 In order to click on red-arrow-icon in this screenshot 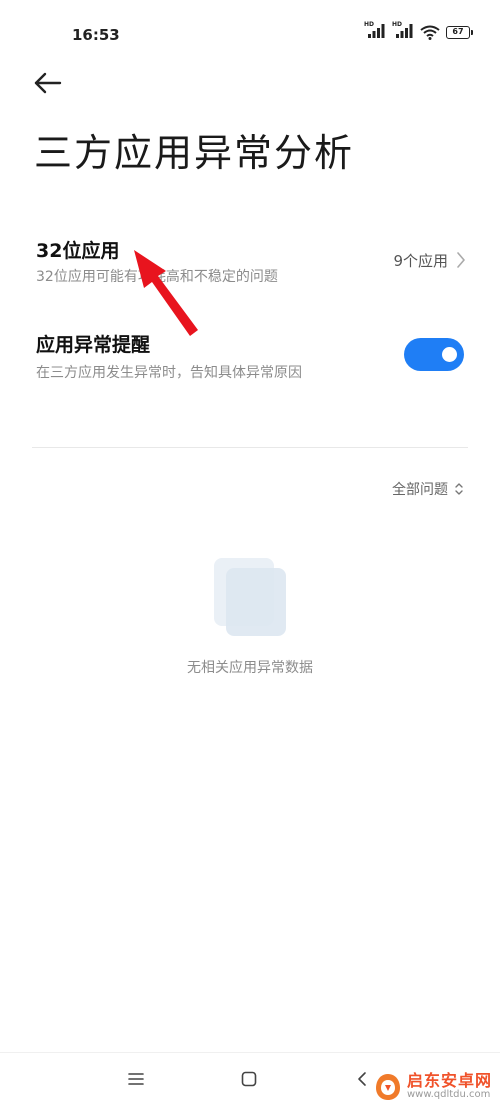, I will do `click(166, 293)`.